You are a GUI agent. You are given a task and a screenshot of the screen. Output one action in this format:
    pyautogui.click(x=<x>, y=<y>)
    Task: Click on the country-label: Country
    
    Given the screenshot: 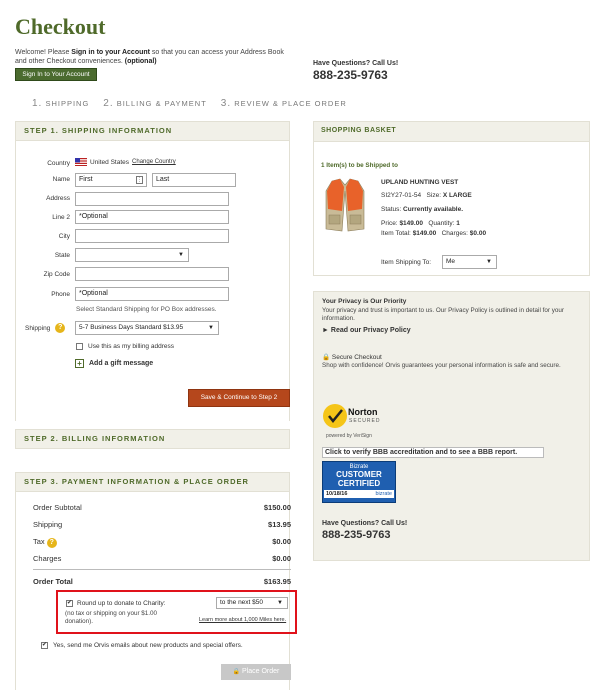 What is the action you would take?
    pyautogui.click(x=58, y=163)
    